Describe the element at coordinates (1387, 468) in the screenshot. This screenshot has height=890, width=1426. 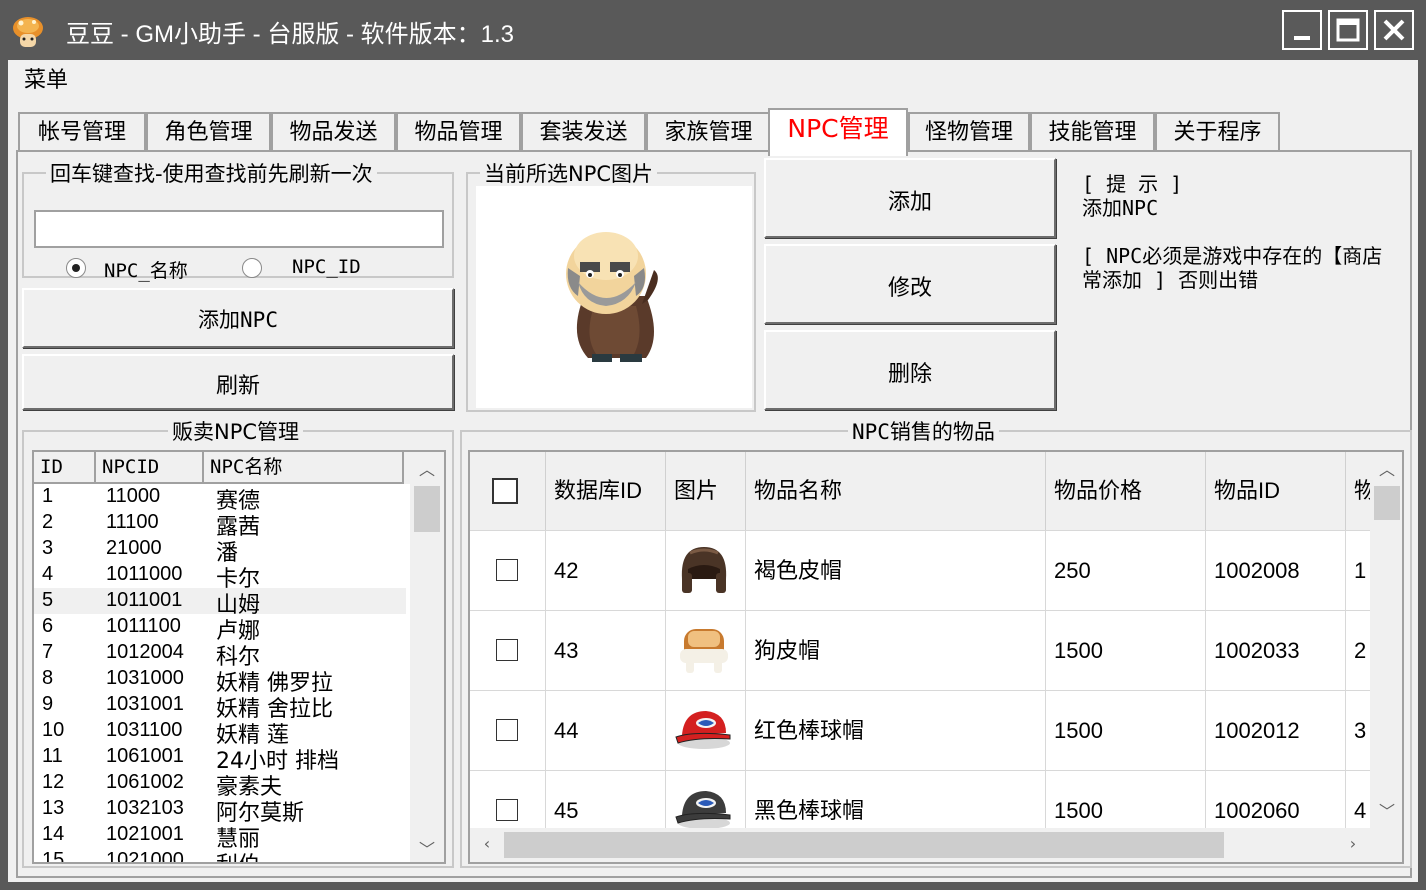
I see `grid-scroll-up-arrow-icon: ︿` at that location.